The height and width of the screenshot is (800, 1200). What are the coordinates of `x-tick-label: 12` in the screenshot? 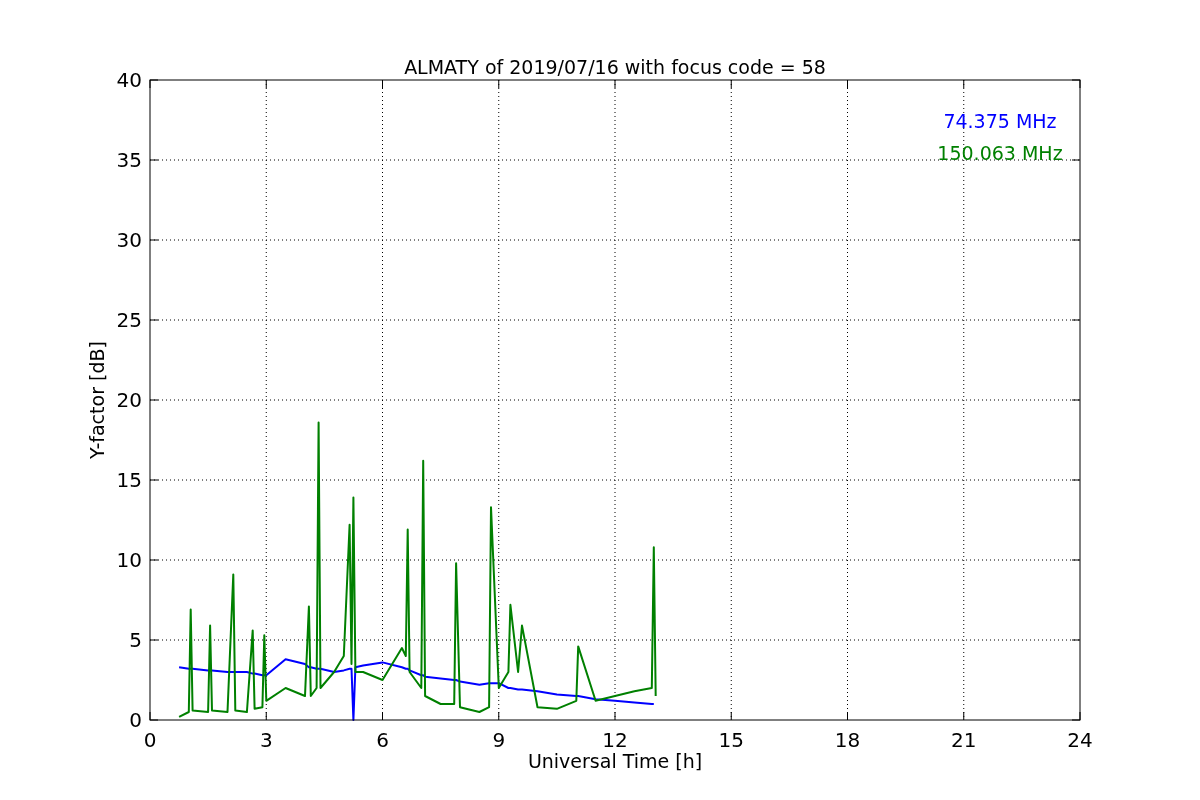 It's located at (615, 740).